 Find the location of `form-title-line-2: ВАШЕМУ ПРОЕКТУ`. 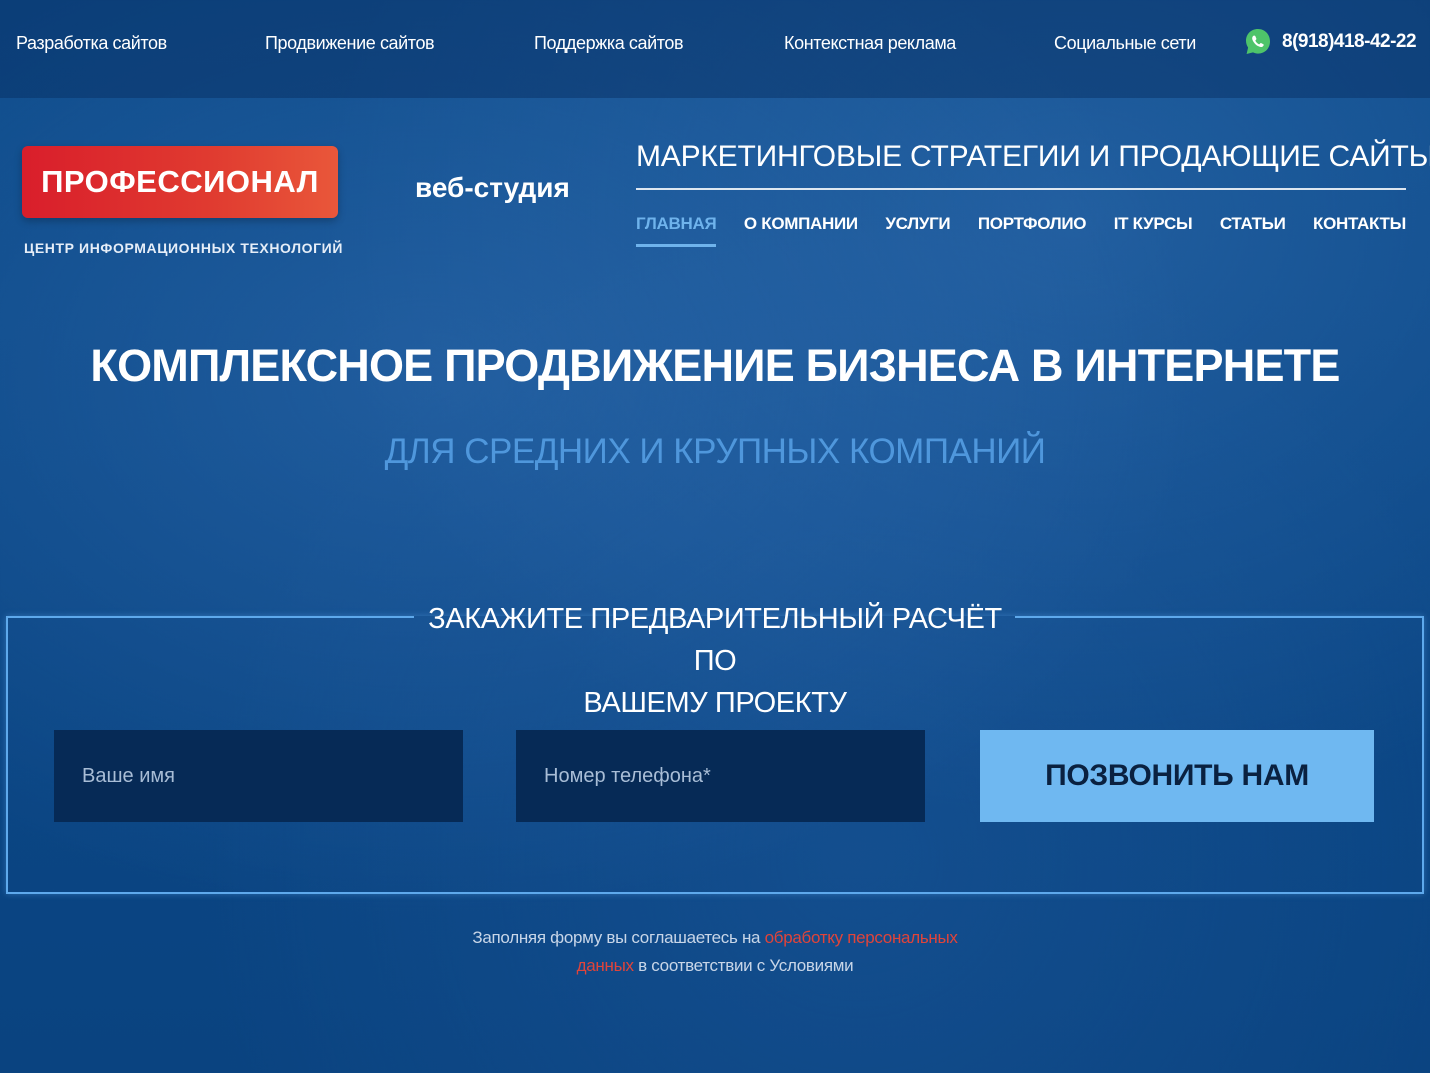

form-title-line-2: ВАШЕМУ ПРОЕКТУ is located at coordinates (715, 703).